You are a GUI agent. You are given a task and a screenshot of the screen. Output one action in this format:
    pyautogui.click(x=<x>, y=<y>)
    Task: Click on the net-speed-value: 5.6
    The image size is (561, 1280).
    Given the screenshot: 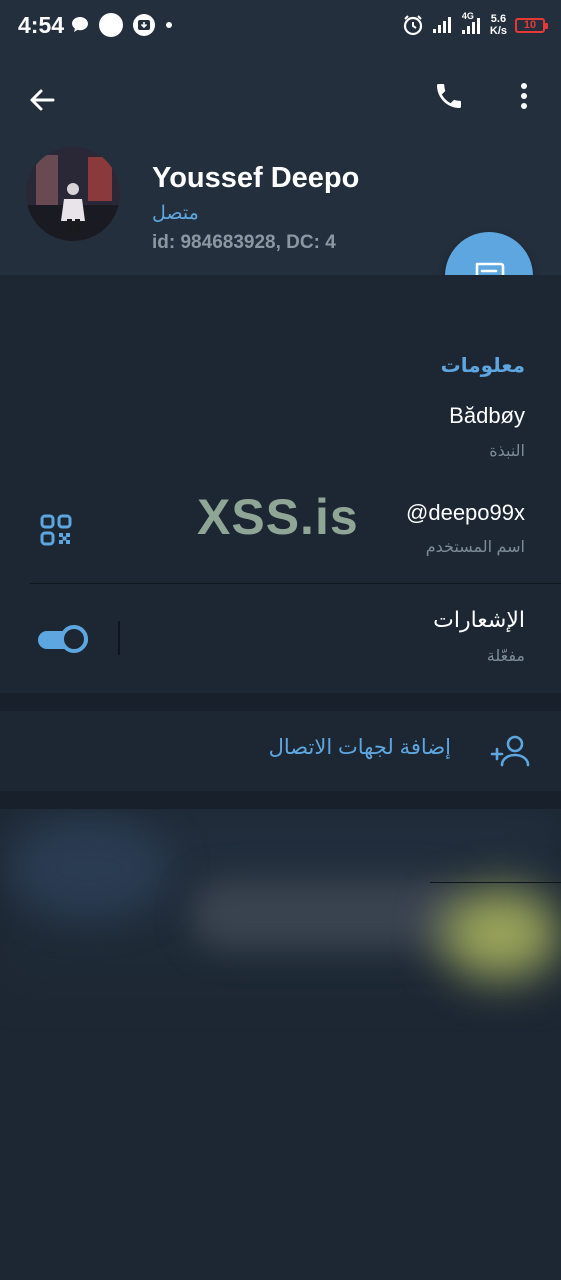 What is the action you would take?
    pyautogui.click(x=498, y=19)
    